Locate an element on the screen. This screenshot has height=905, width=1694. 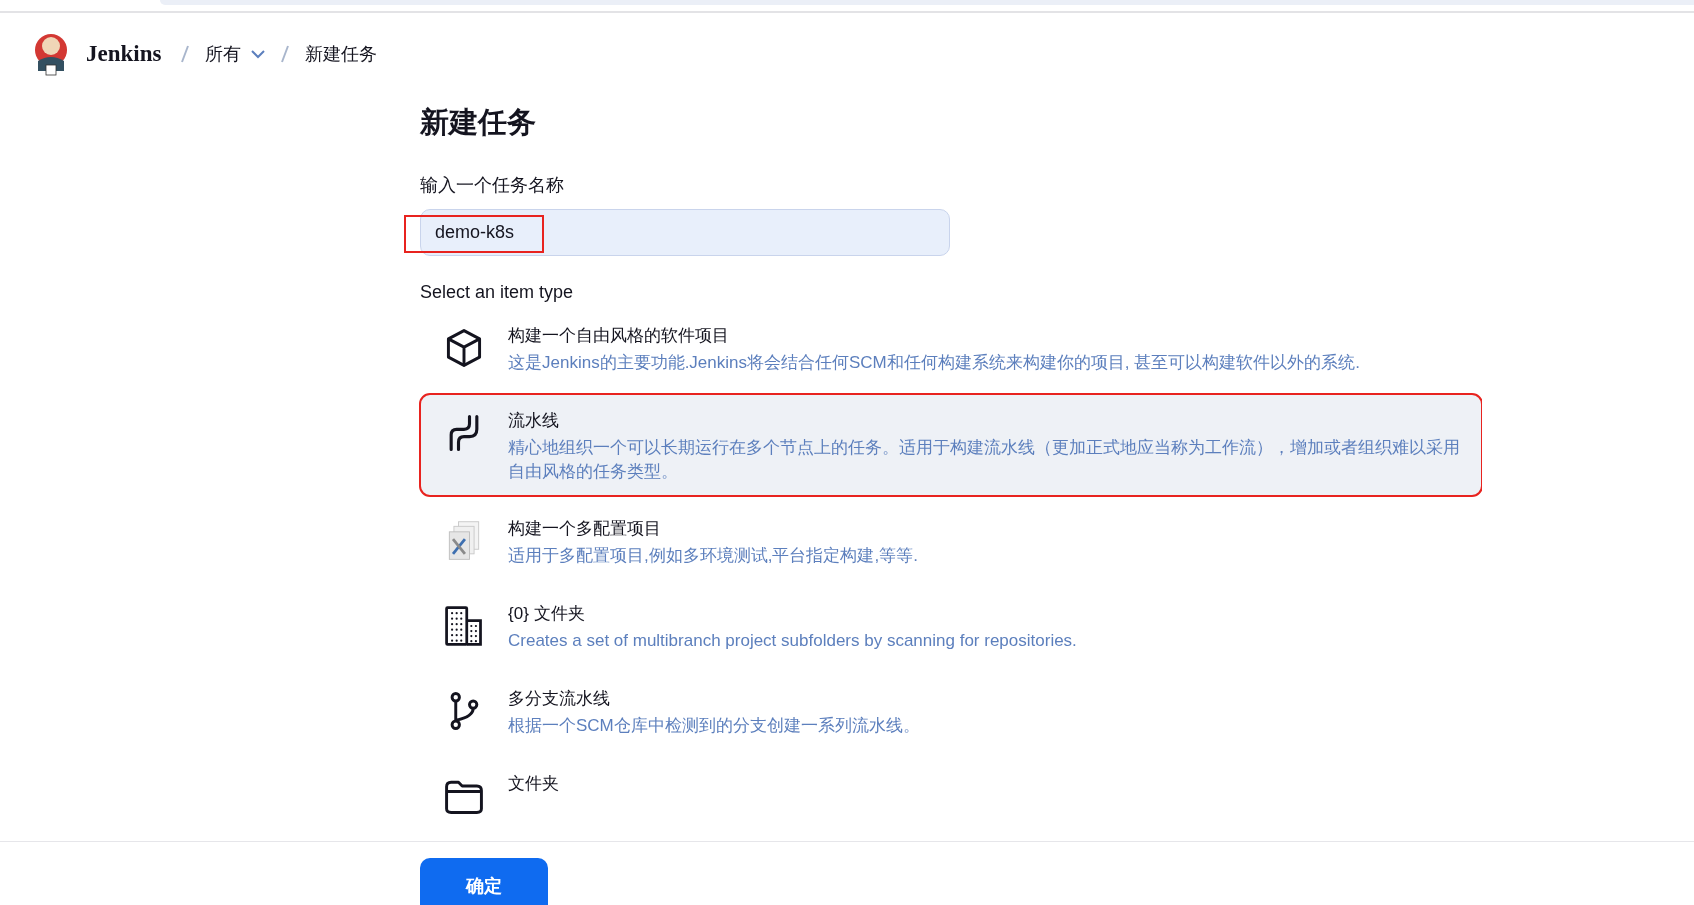
item-type-option: {0} 文件夹 Creates a set of multibranch project subfolders by scanning for repositories. is located at coordinates (951, 626).